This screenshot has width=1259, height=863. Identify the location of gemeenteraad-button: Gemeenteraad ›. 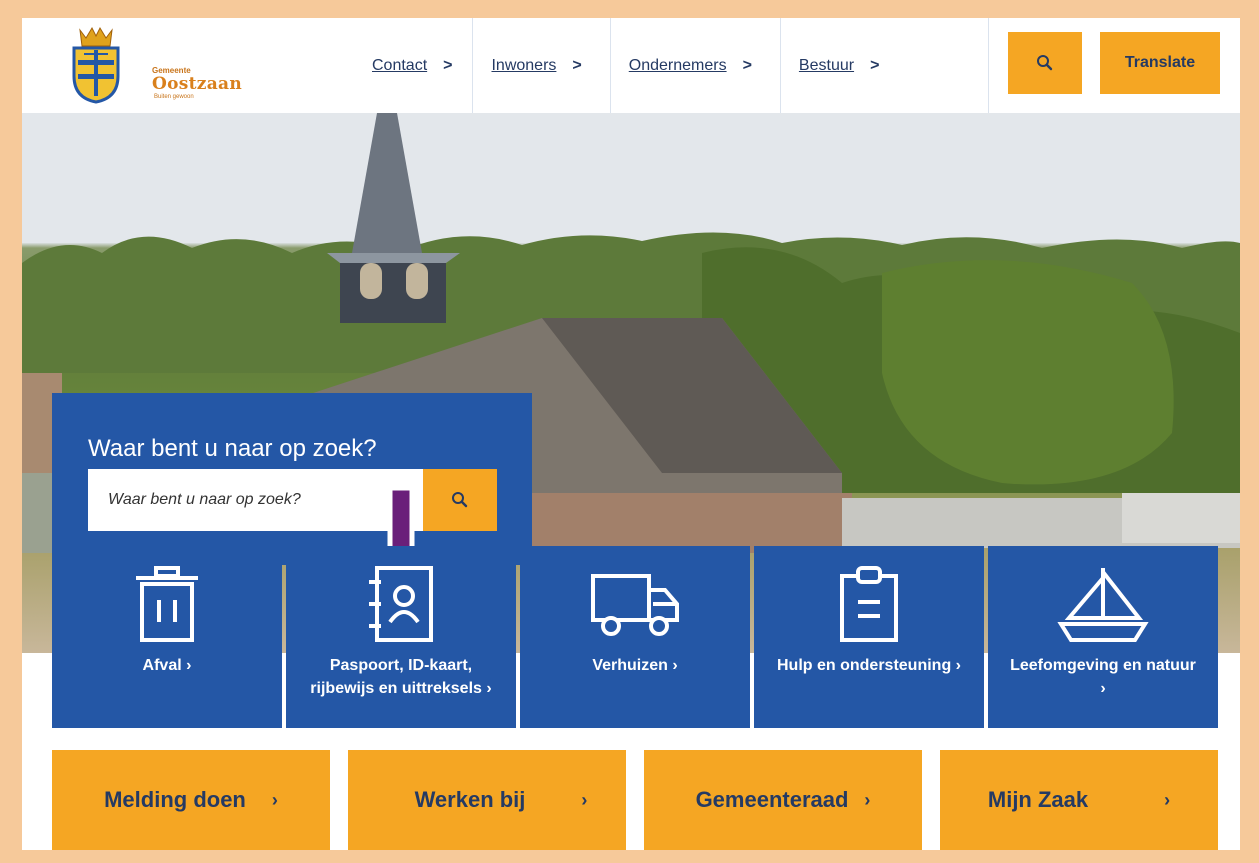
(783, 800).